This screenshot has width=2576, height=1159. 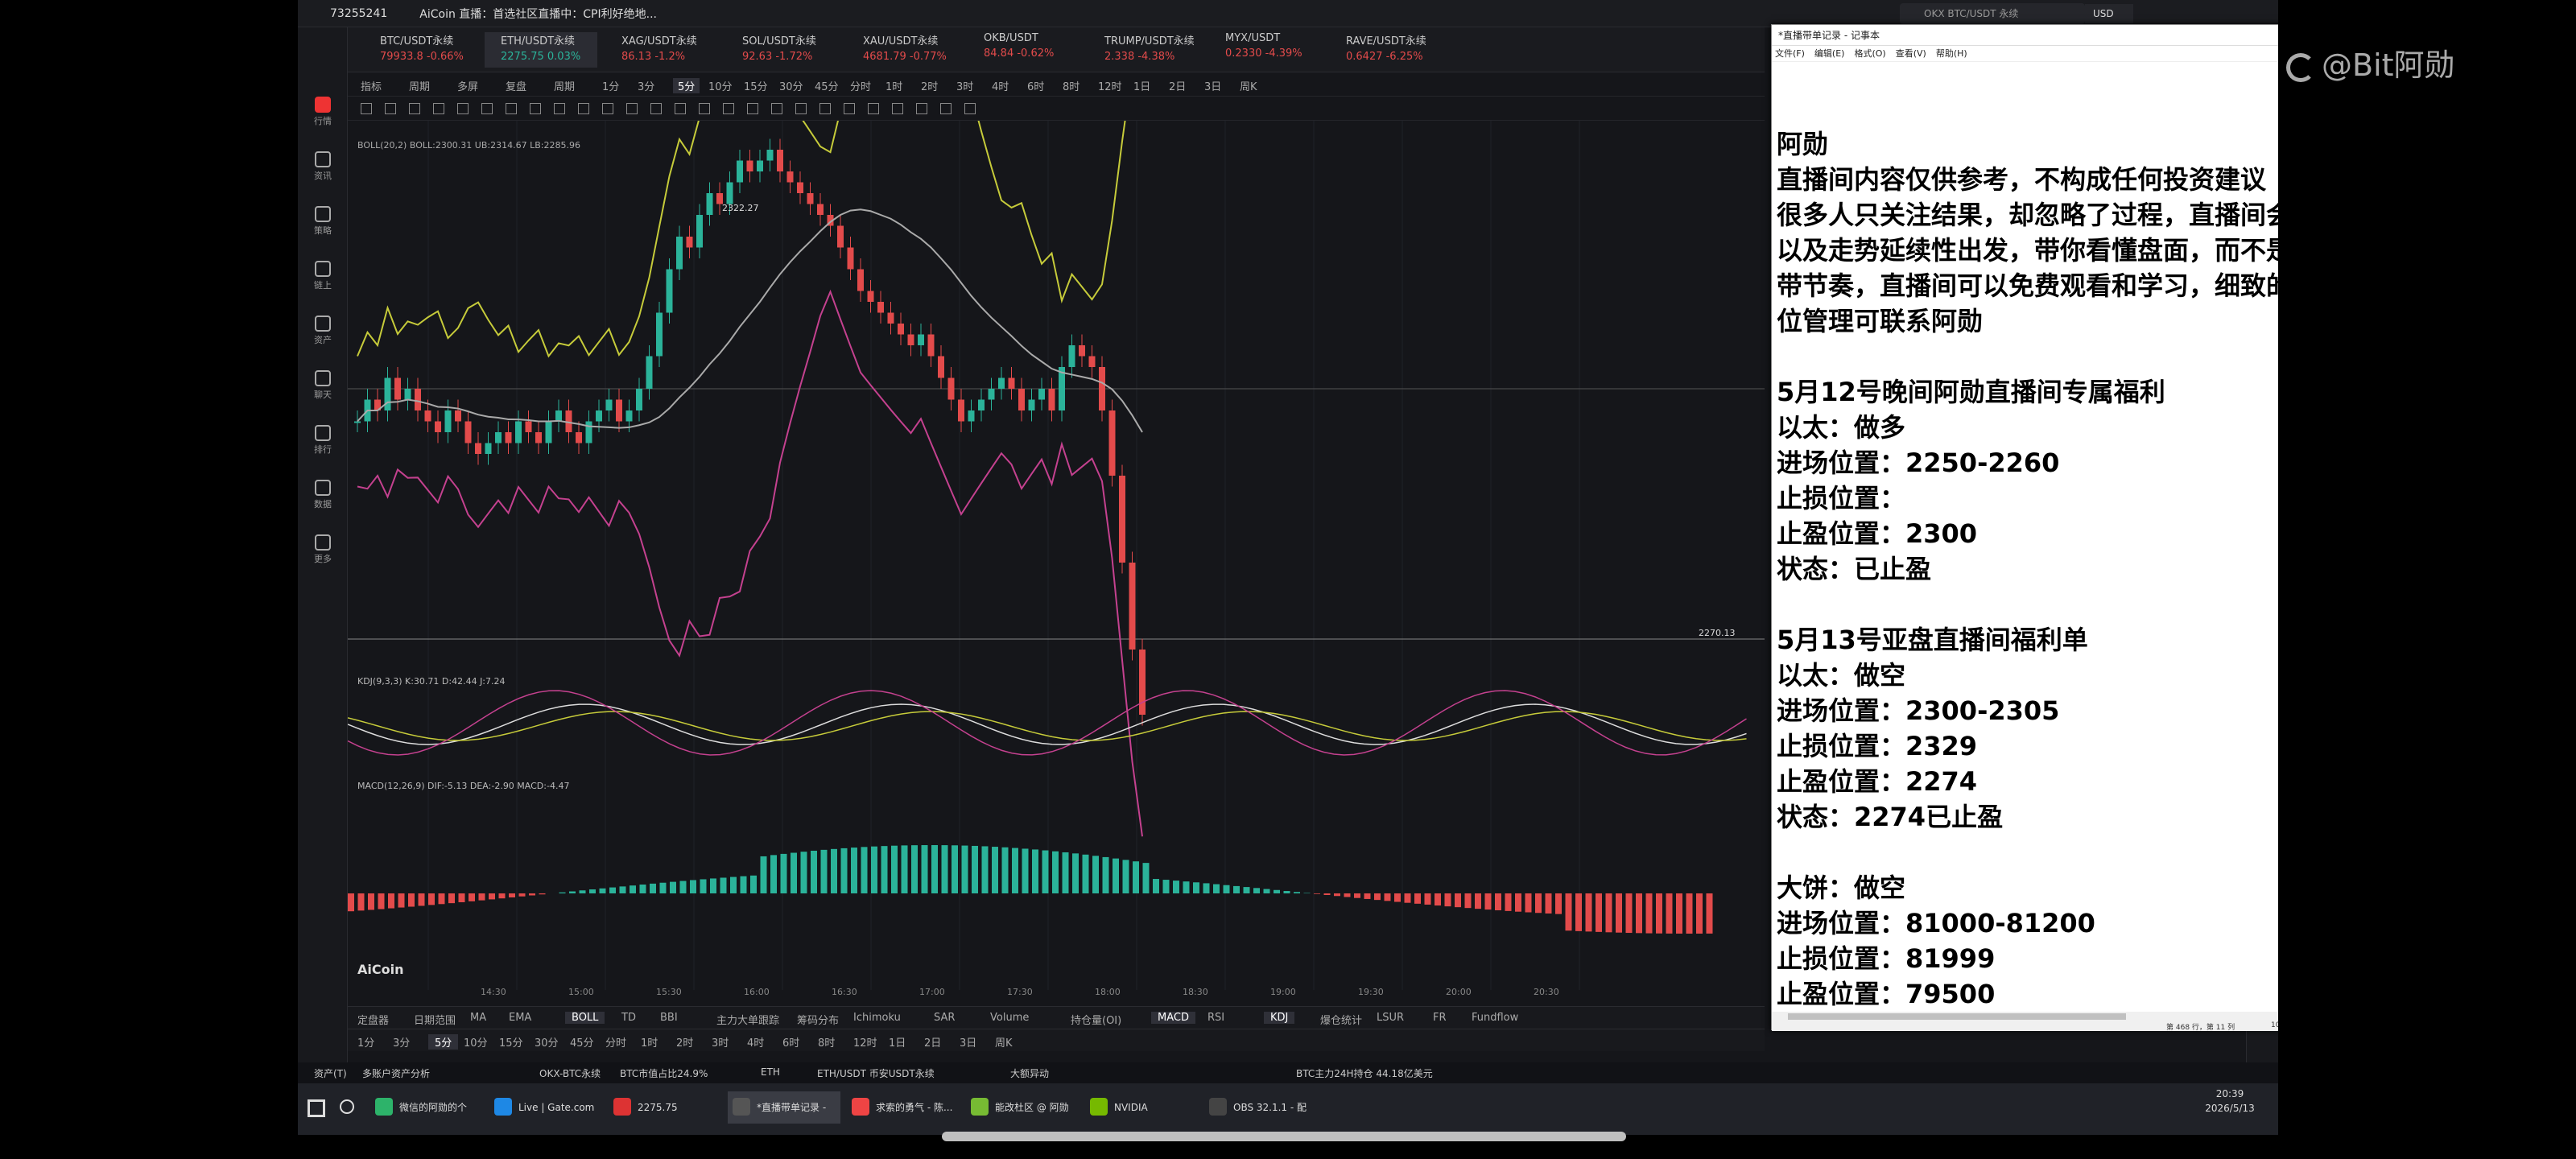 I want to click on tab-7: MYX/USDT 0.2330 -4.39%, so click(x=1265, y=50).